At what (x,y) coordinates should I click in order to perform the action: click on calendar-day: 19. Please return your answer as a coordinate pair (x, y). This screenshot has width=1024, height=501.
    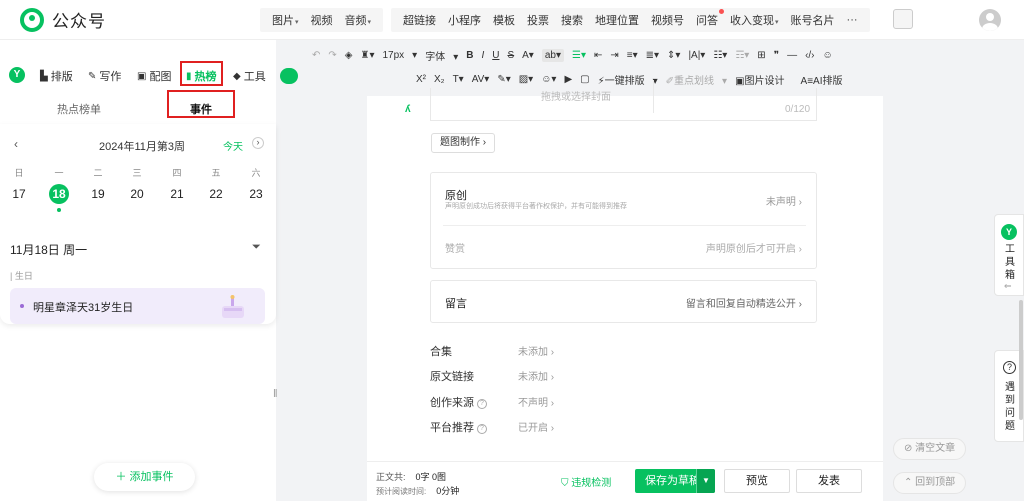
    Looking at the image, I should click on (98, 194).